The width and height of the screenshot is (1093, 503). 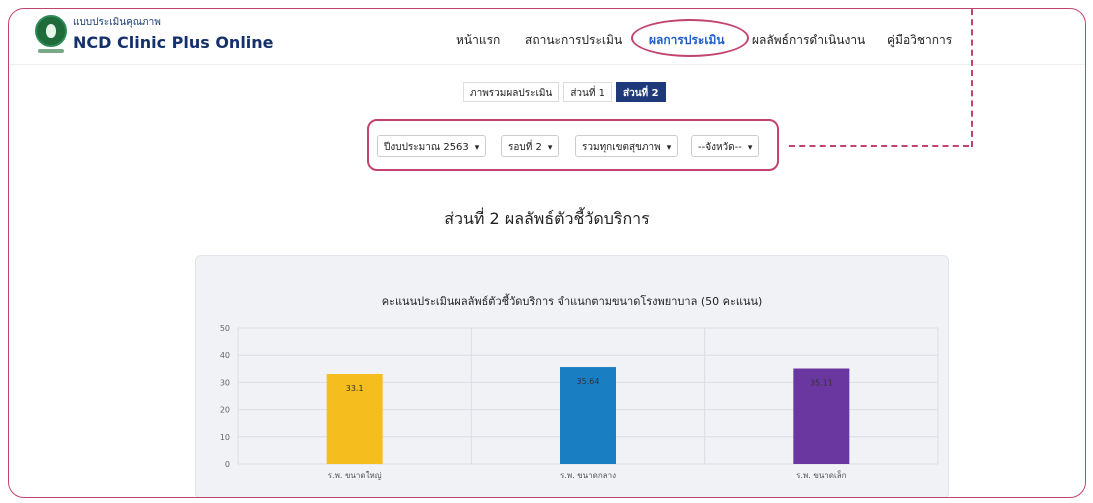 I want to click on result-tabs: ภาพรวมผลประเมิน ส่วนที่ 1 ส่วนที่ 2, so click(x=564, y=92).